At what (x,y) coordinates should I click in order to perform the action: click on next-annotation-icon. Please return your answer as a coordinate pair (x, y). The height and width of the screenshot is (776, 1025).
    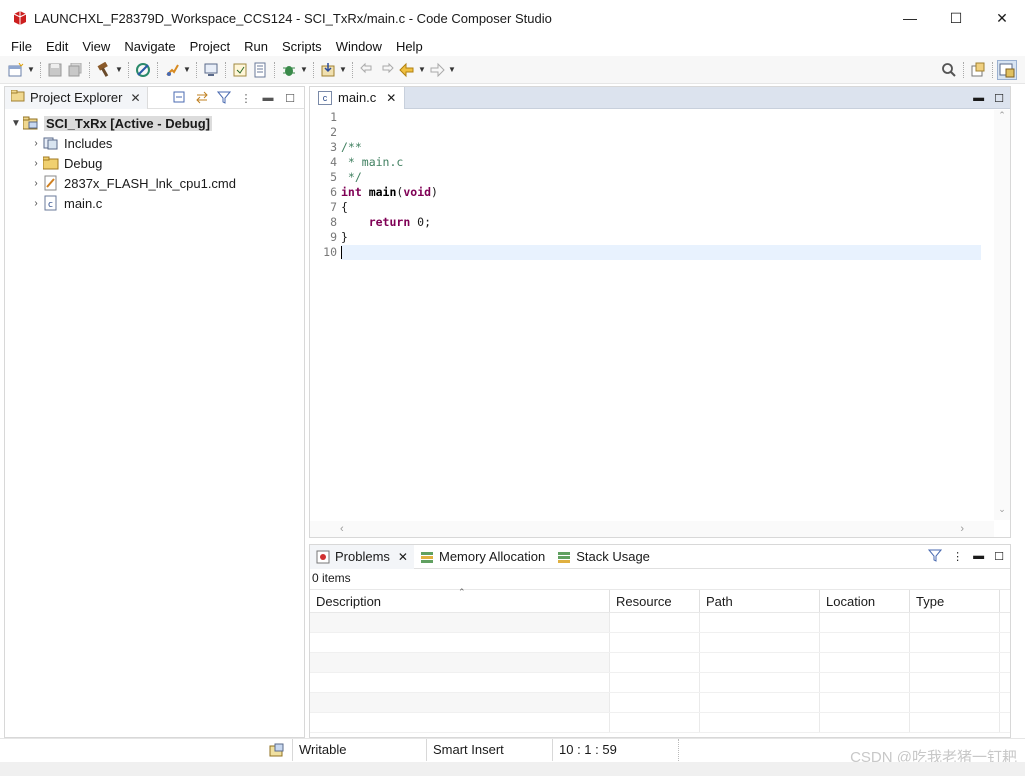
    Looking at the image, I should click on (387, 70).